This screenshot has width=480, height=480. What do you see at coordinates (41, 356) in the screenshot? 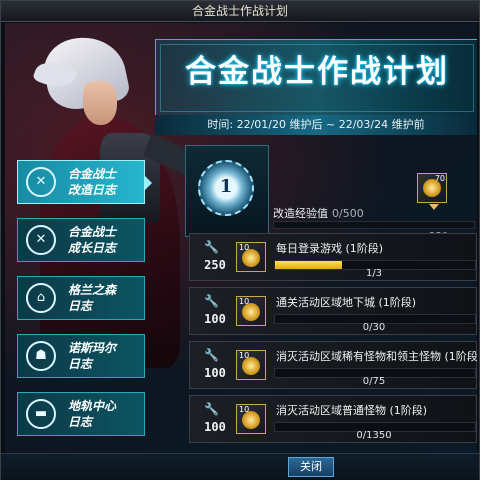
I see `ghost-icon: ☗` at bounding box center [41, 356].